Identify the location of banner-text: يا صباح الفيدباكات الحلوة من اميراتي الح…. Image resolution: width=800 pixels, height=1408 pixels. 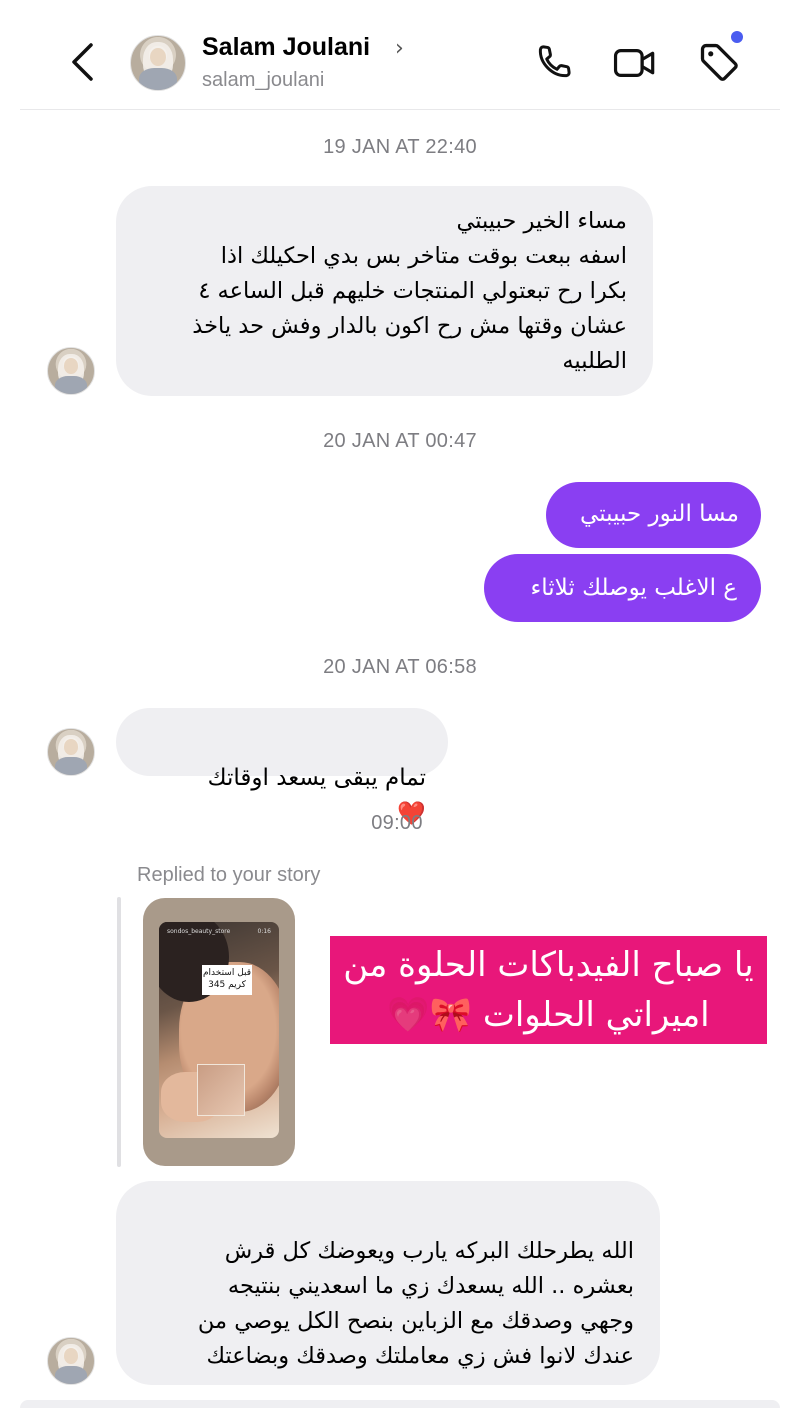
(548, 990).